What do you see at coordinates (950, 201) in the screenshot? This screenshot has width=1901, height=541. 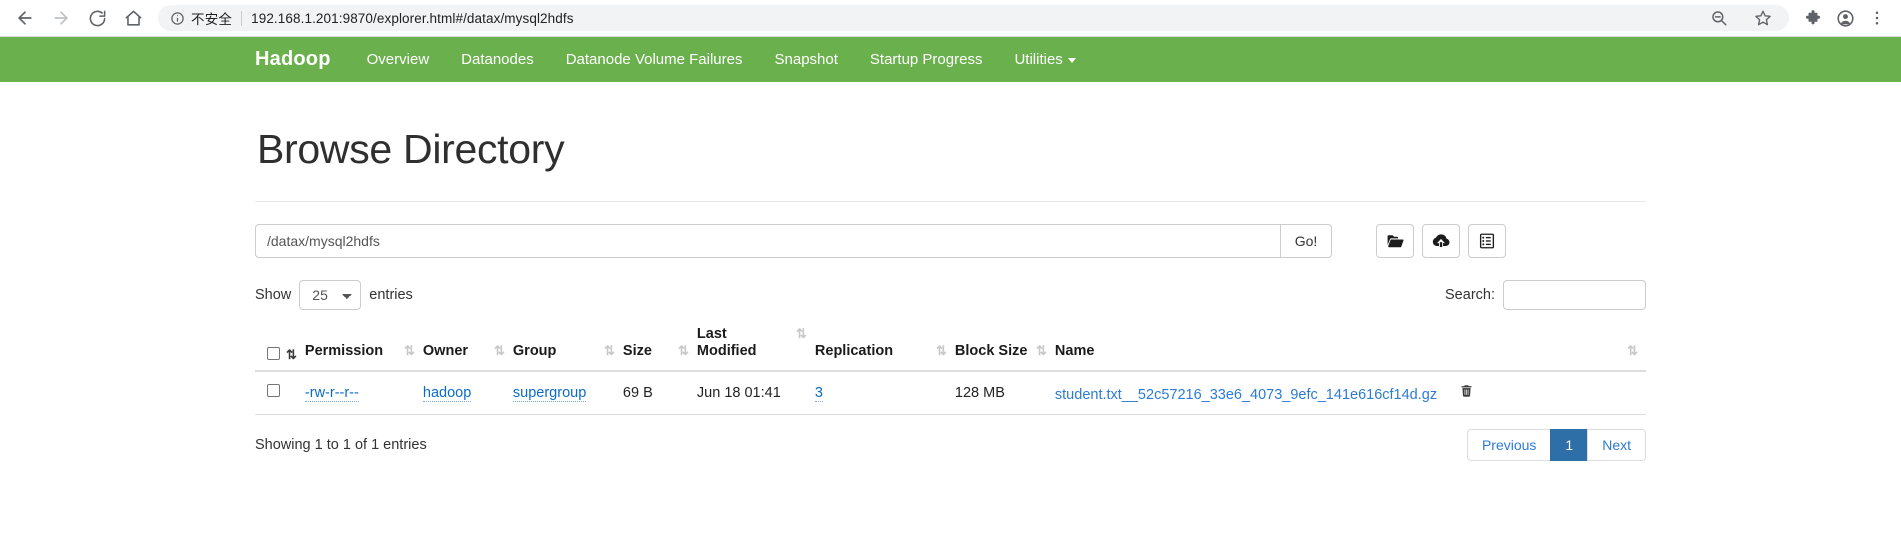 I see `title-divider` at bounding box center [950, 201].